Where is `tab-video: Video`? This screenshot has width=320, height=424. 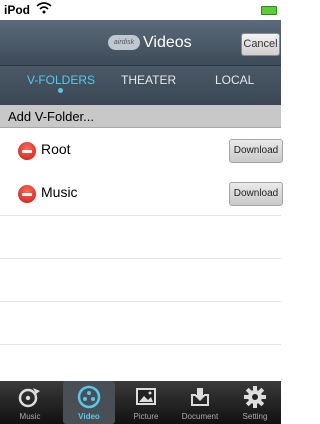
tab-video: Video is located at coordinates (89, 402).